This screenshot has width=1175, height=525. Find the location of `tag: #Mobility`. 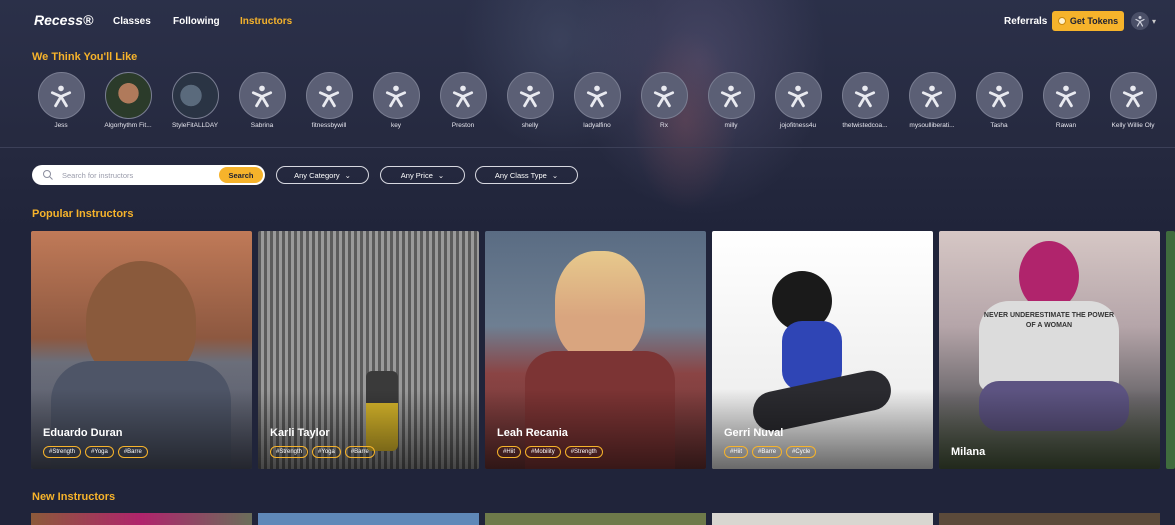

tag: #Mobility is located at coordinates (543, 452).